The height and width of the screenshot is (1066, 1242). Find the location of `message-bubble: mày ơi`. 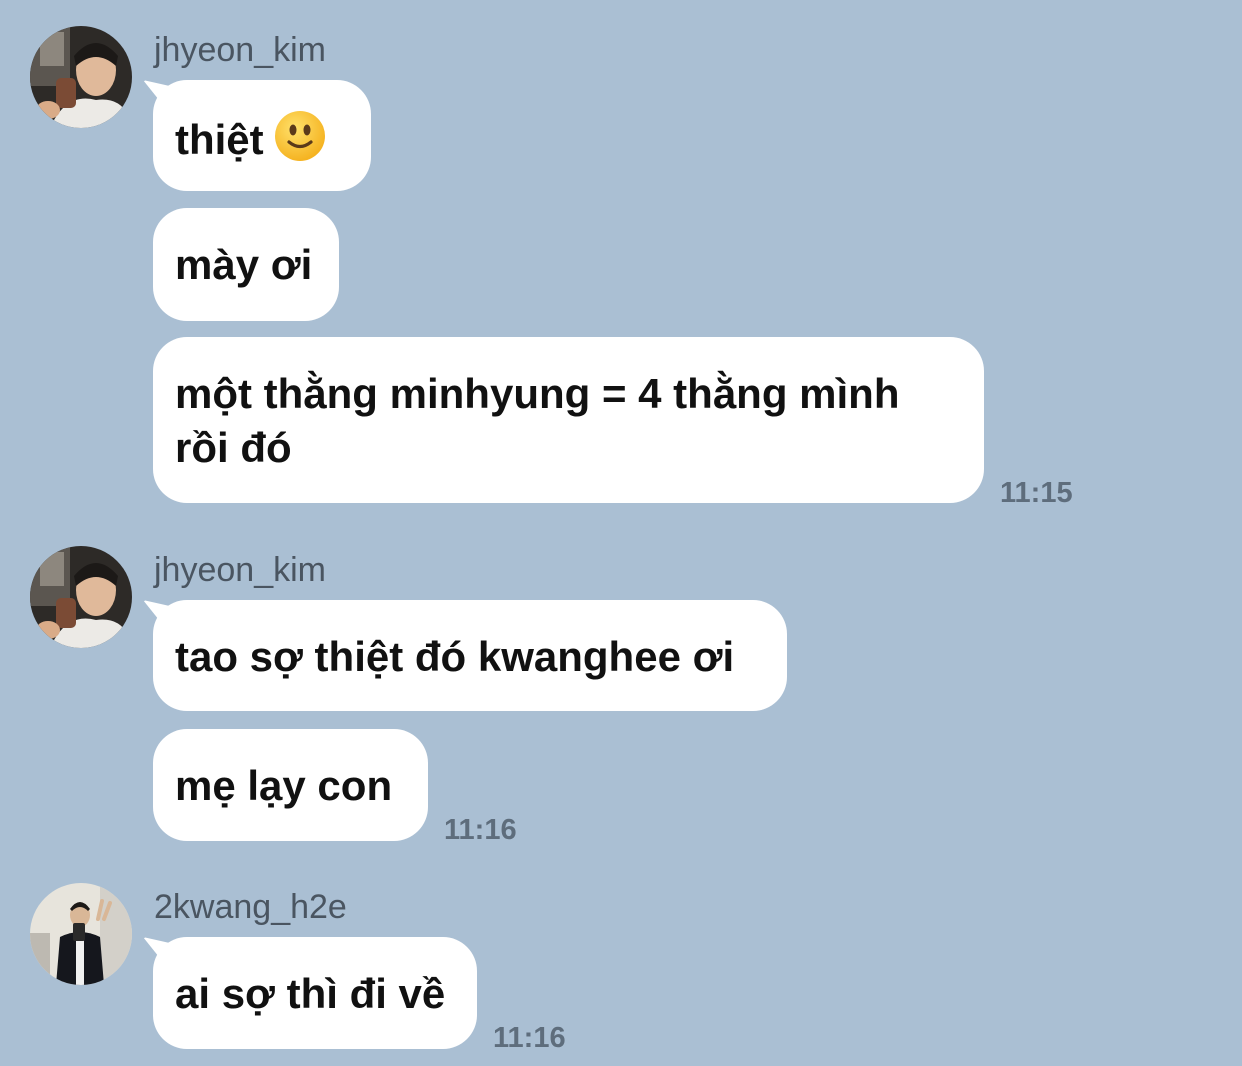

message-bubble: mày ơi is located at coordinates (246, 264).